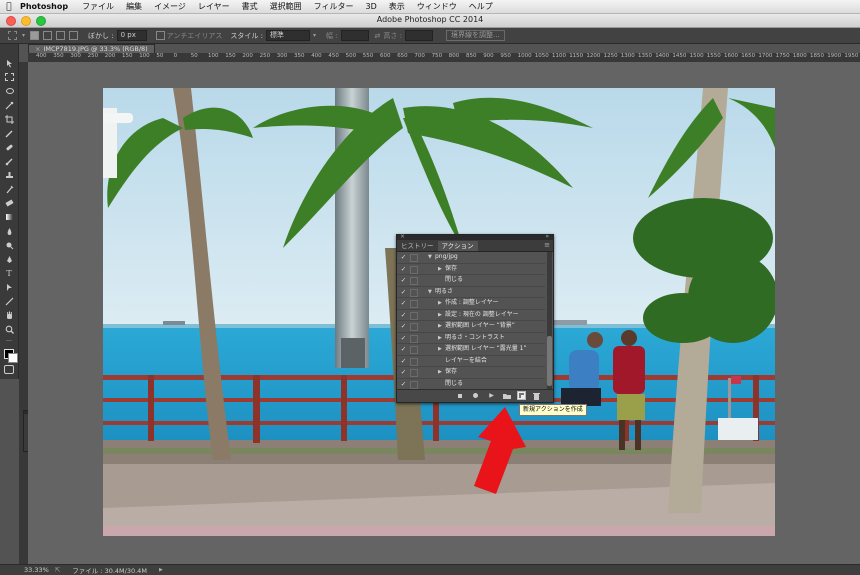  What do you see at coordinates (286, 6) in the screenshot?
I see `menu-select: 選択範囲` at bounding box center [286, 6].